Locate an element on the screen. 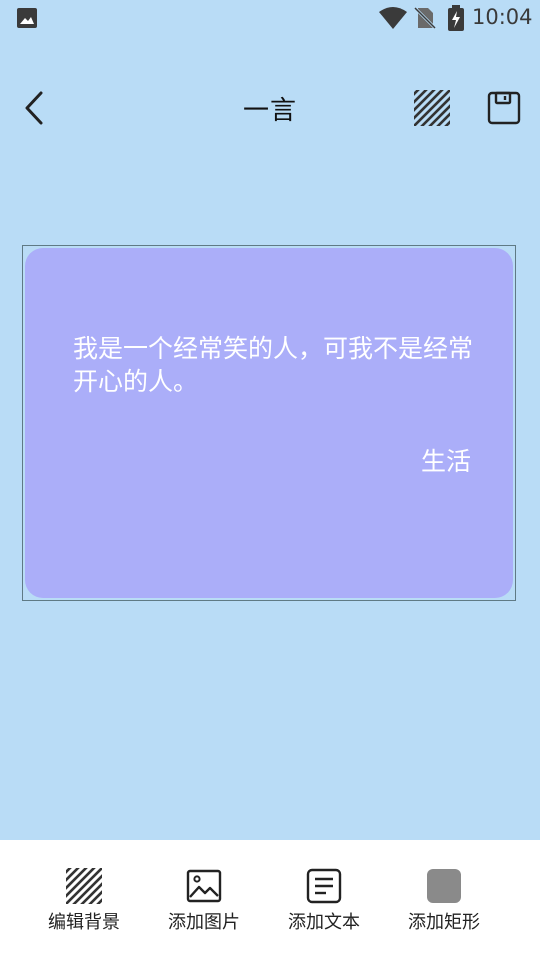 This screenshot has width=540, height=960. add-image-button: 添加图片 is located at coordinates (204, 901).